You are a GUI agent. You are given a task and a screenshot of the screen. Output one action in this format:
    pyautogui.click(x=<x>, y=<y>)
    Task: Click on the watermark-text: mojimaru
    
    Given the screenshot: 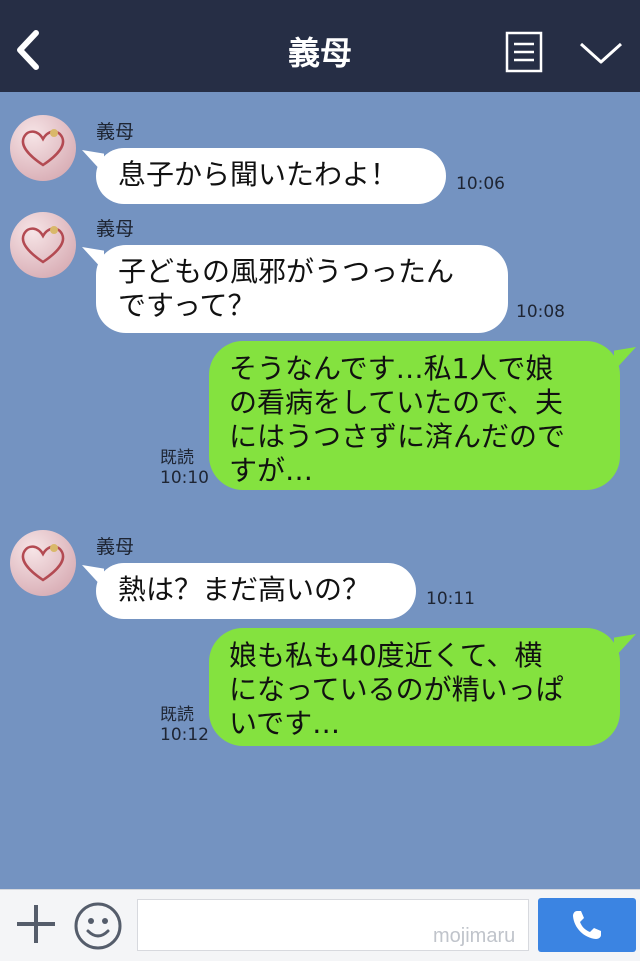 What is the action you would take?
    pyautogui.click(x=474, y=936)
    